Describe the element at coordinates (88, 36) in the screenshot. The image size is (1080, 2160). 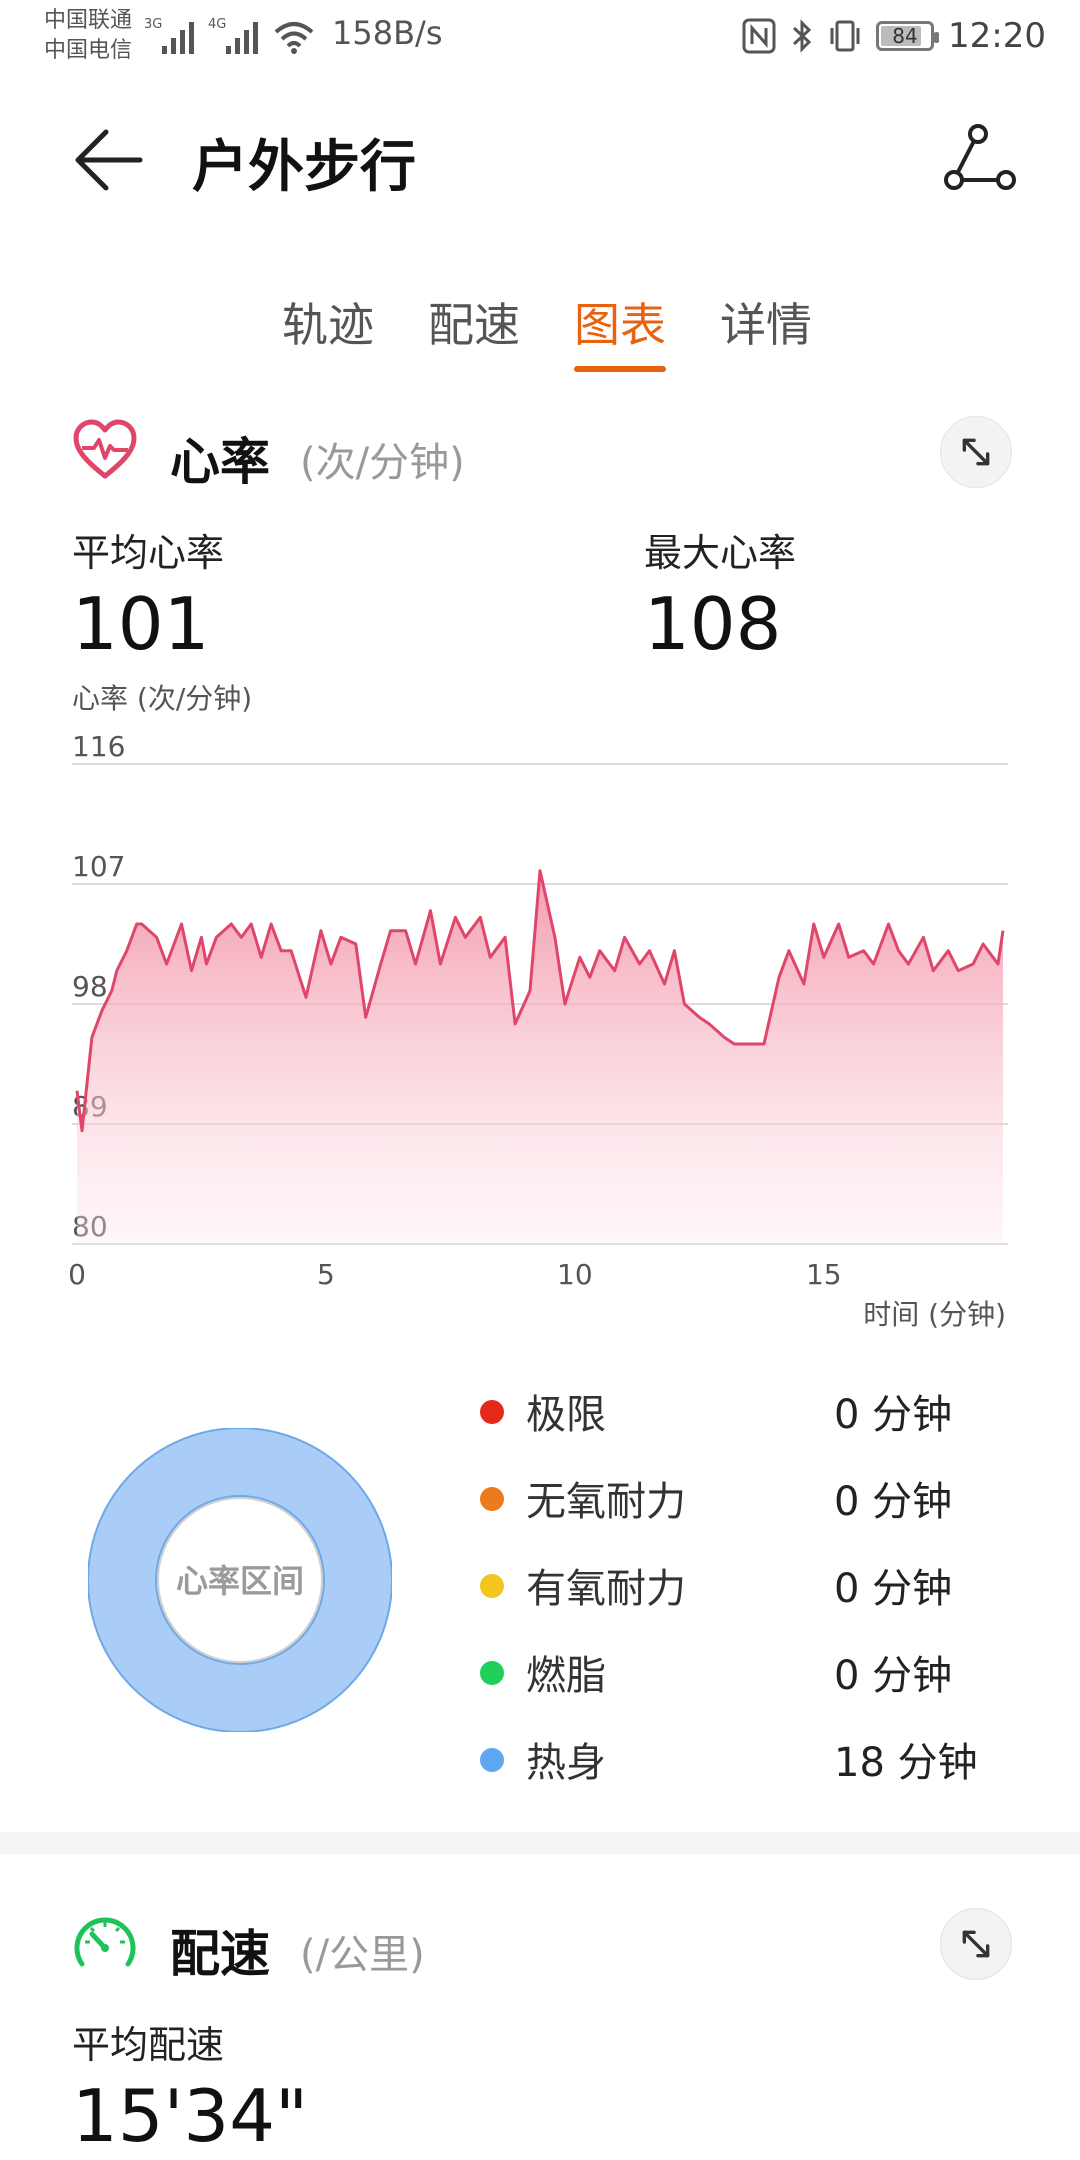
I see `carrier-labels: 中国联通 中国电信` at that location.